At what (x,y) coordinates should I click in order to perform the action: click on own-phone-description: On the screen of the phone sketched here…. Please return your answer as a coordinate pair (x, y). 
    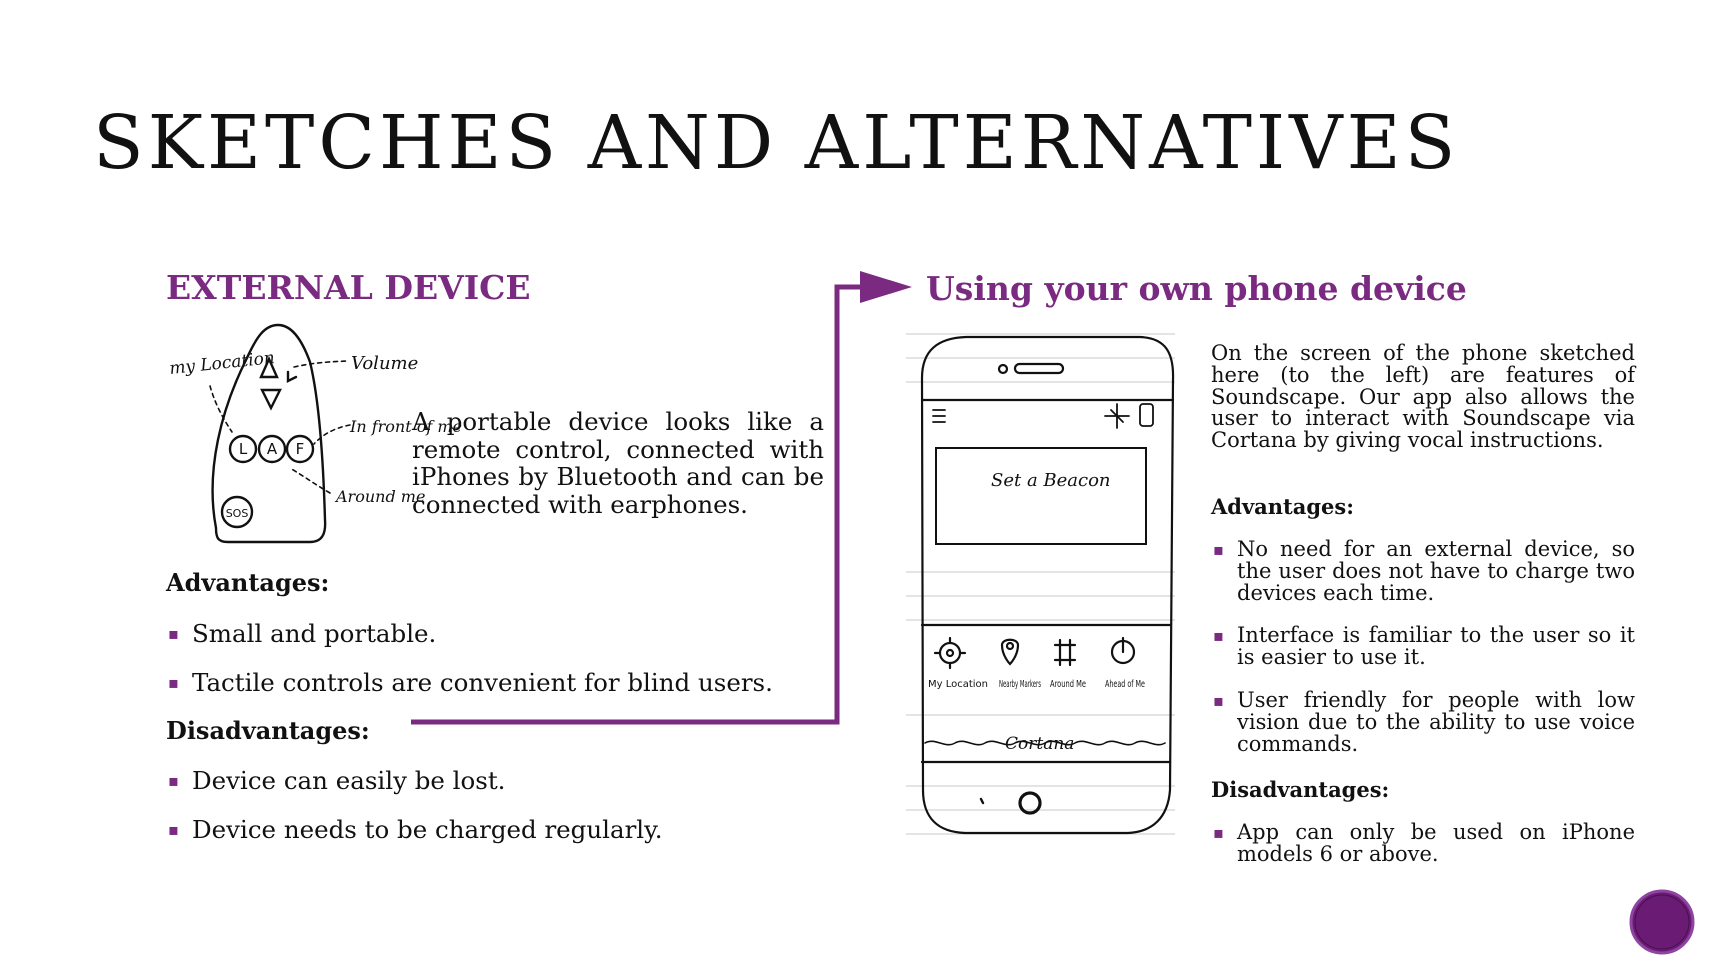
    Looking at the image, I should click on (1423, 397).